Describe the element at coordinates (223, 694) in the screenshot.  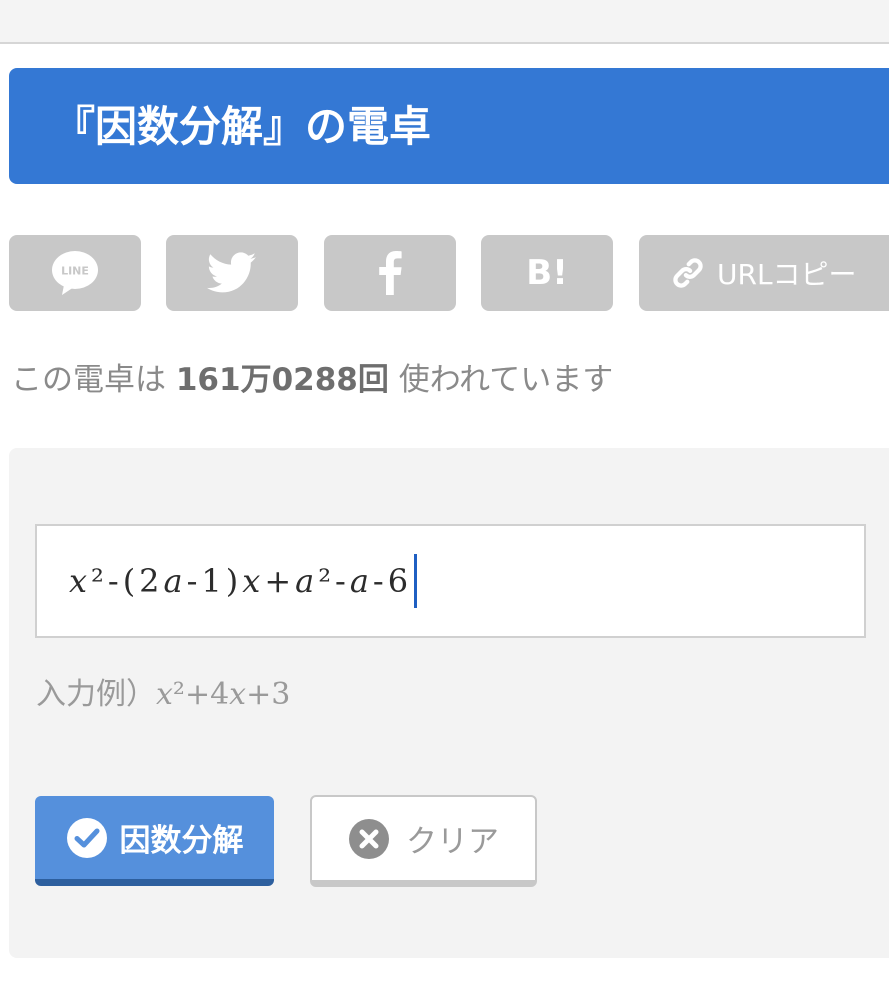
I see `example-expression: 𝑥²+4𝑥+3` at that location.